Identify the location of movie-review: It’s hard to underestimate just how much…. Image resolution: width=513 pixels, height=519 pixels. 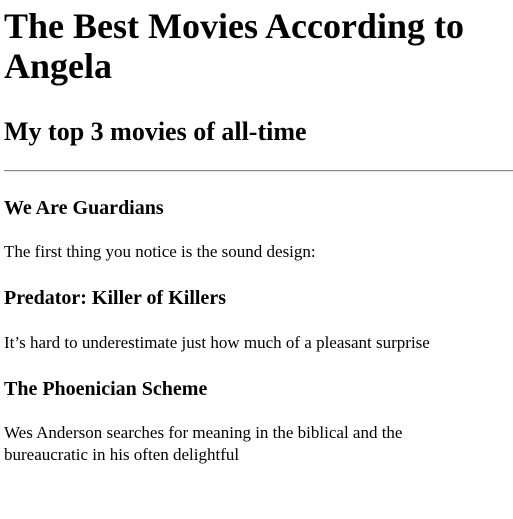
(217, 342).